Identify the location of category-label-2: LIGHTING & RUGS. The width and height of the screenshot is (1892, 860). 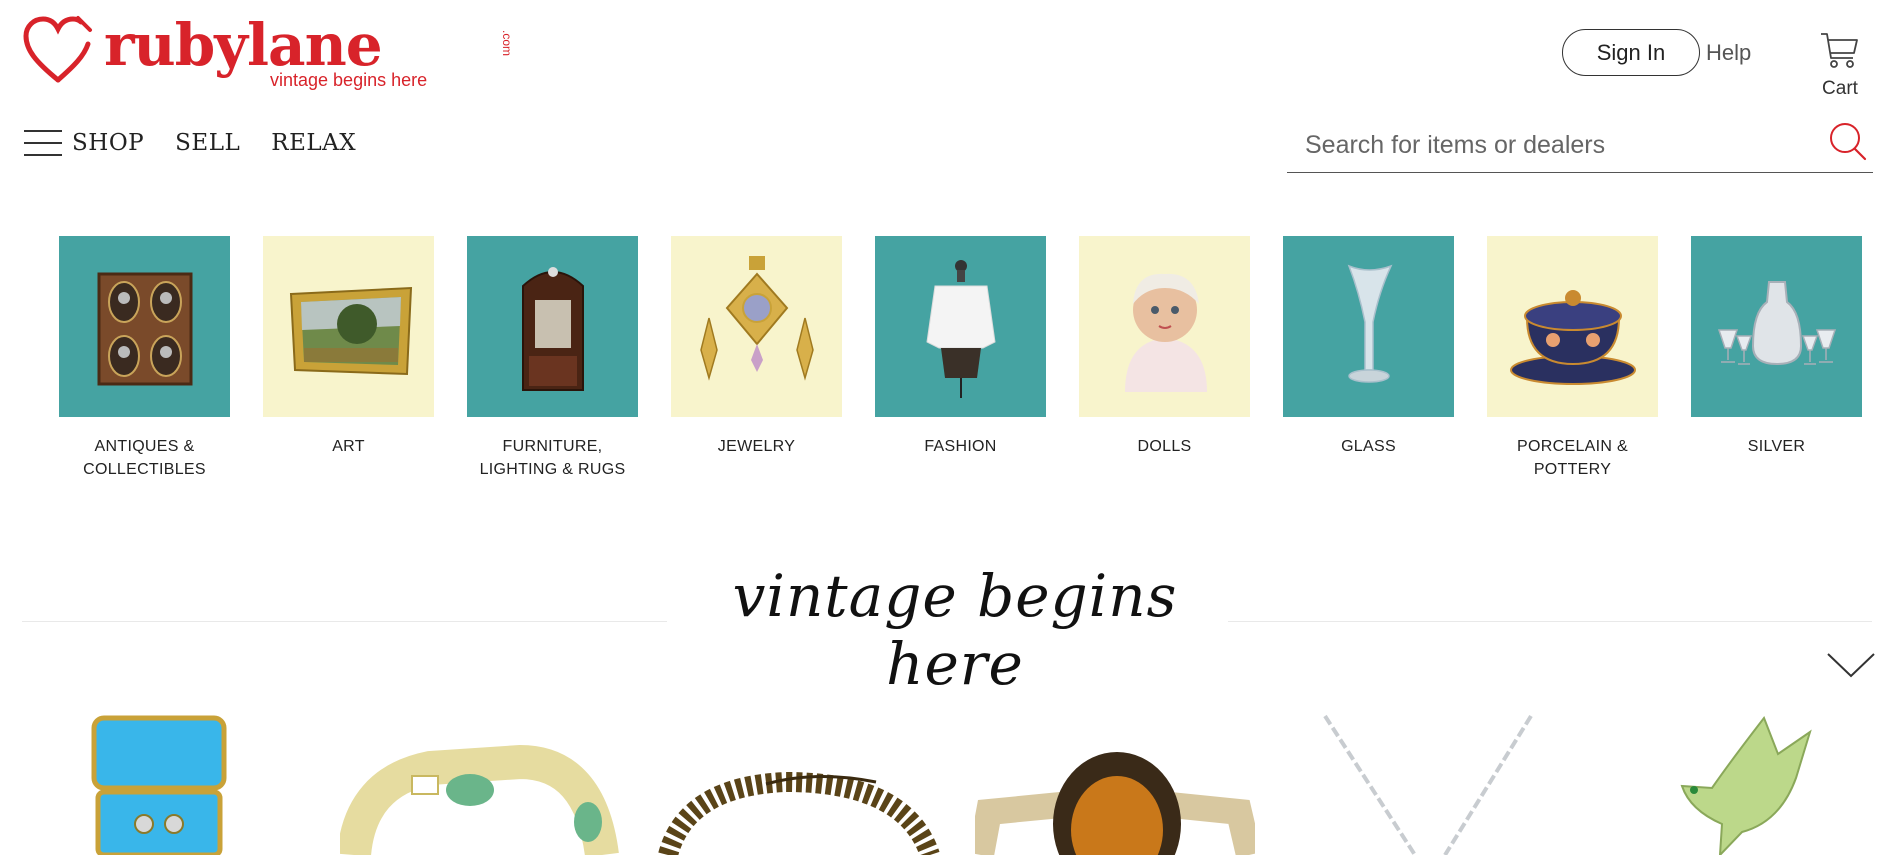
(552, 469).